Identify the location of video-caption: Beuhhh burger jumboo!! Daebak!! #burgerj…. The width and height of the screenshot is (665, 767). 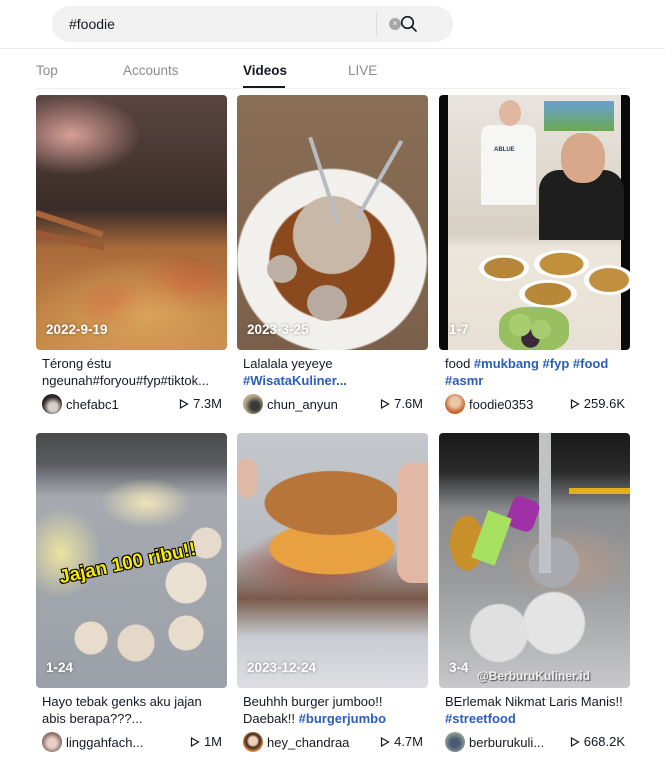
(335, 710).